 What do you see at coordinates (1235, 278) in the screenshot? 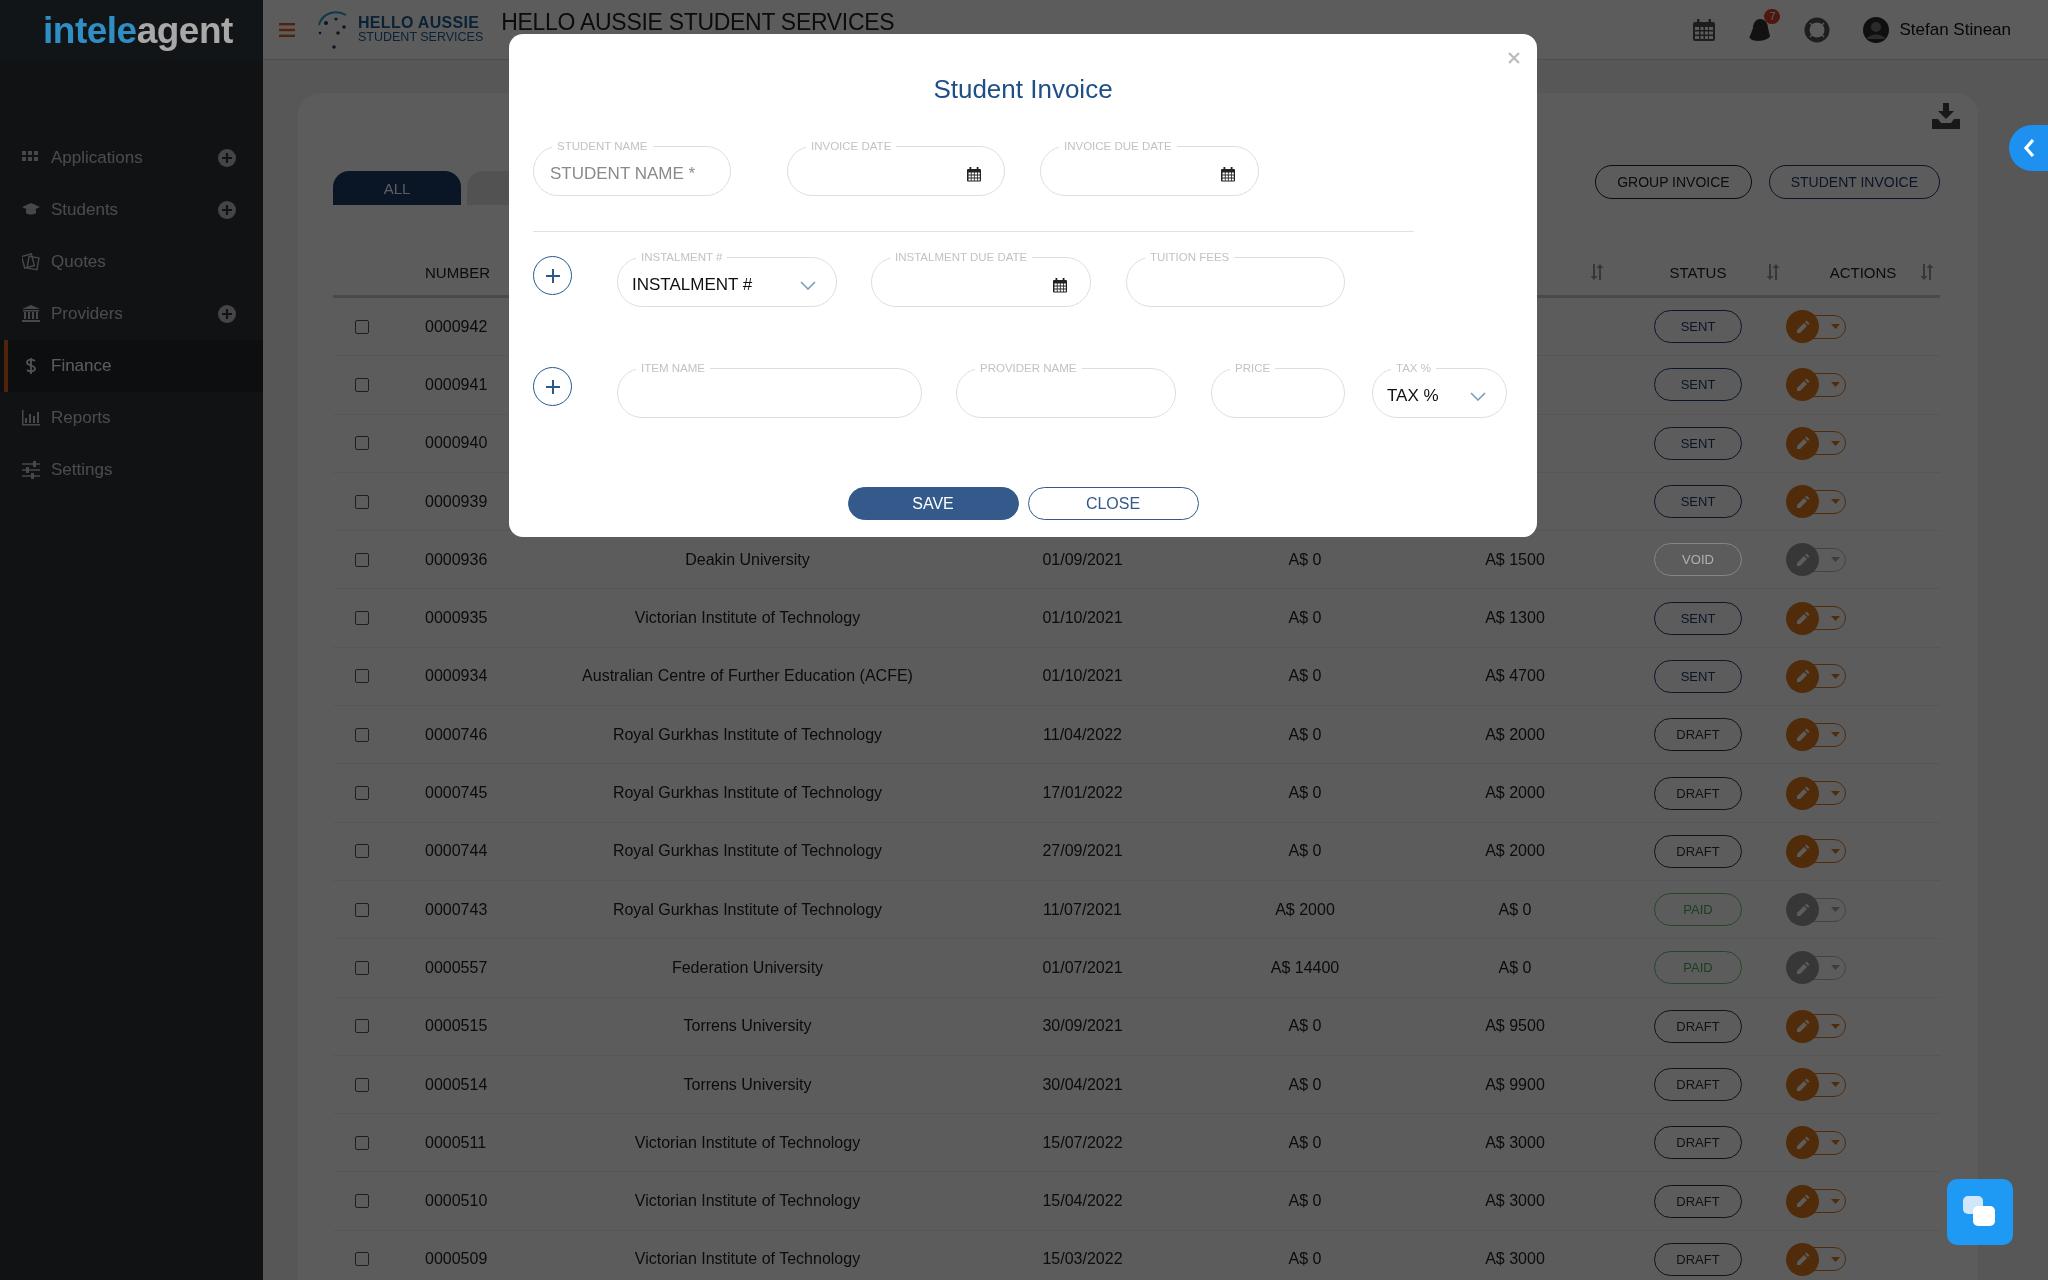
I see `text-field: TUITION FEES` at bounding box center [1235, 278].